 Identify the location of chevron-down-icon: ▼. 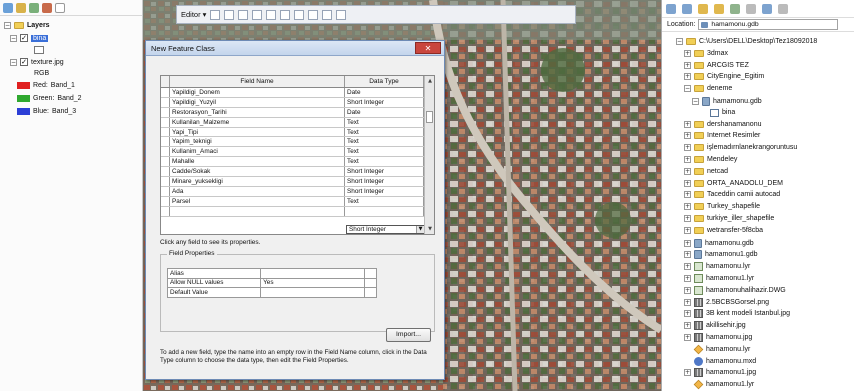
(420, 229).